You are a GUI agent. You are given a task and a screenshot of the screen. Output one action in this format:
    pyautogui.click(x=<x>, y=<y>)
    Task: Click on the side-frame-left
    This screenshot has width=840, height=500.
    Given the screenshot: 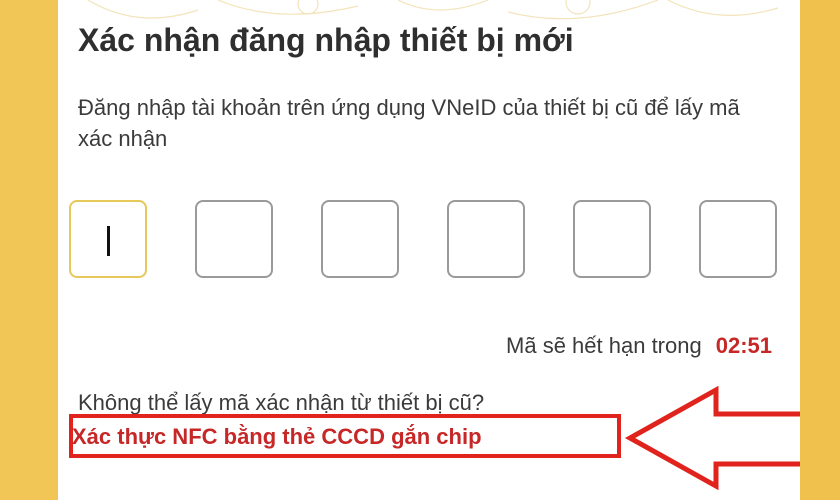 What is the action you would take?
    pyautogui.click(x=29, y=250)
    